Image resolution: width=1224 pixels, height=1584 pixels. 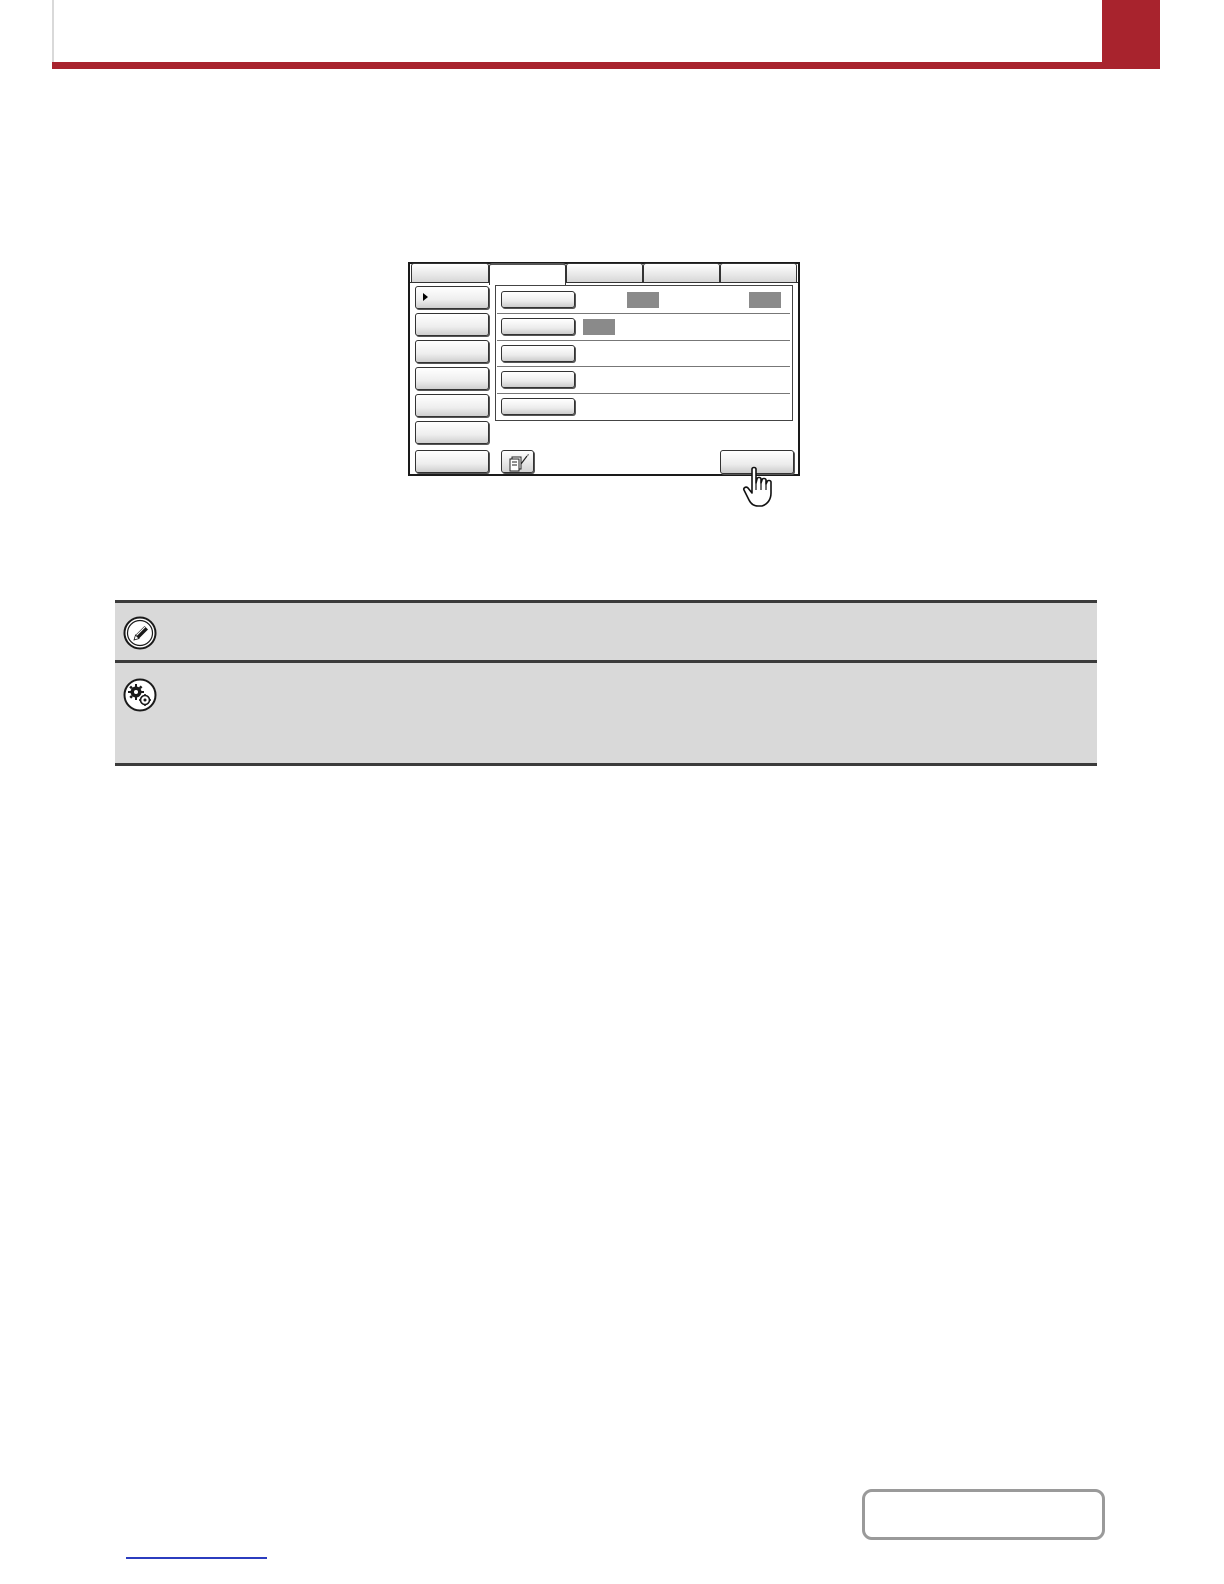 I want to click on pointing-hand-icon, so click(x=757, y=486).